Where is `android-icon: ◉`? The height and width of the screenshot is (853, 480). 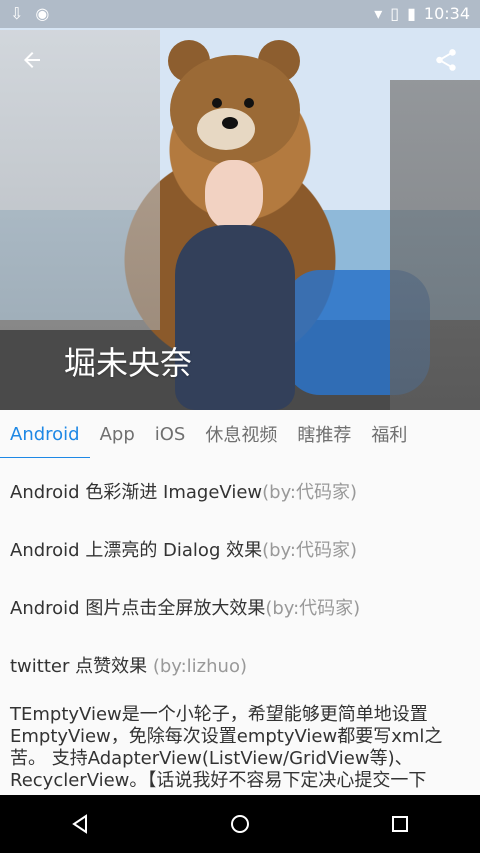
android-icon: ◉ is located at coordinates (42, 13).